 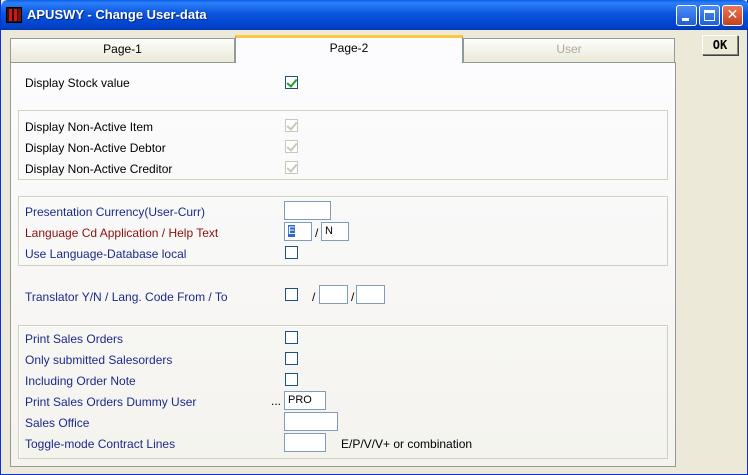 What do you see at coordinates (77, 83) in the screenshot?
I see `display-stock-value-label: Display Stock value` at bounding box center [77, 83].